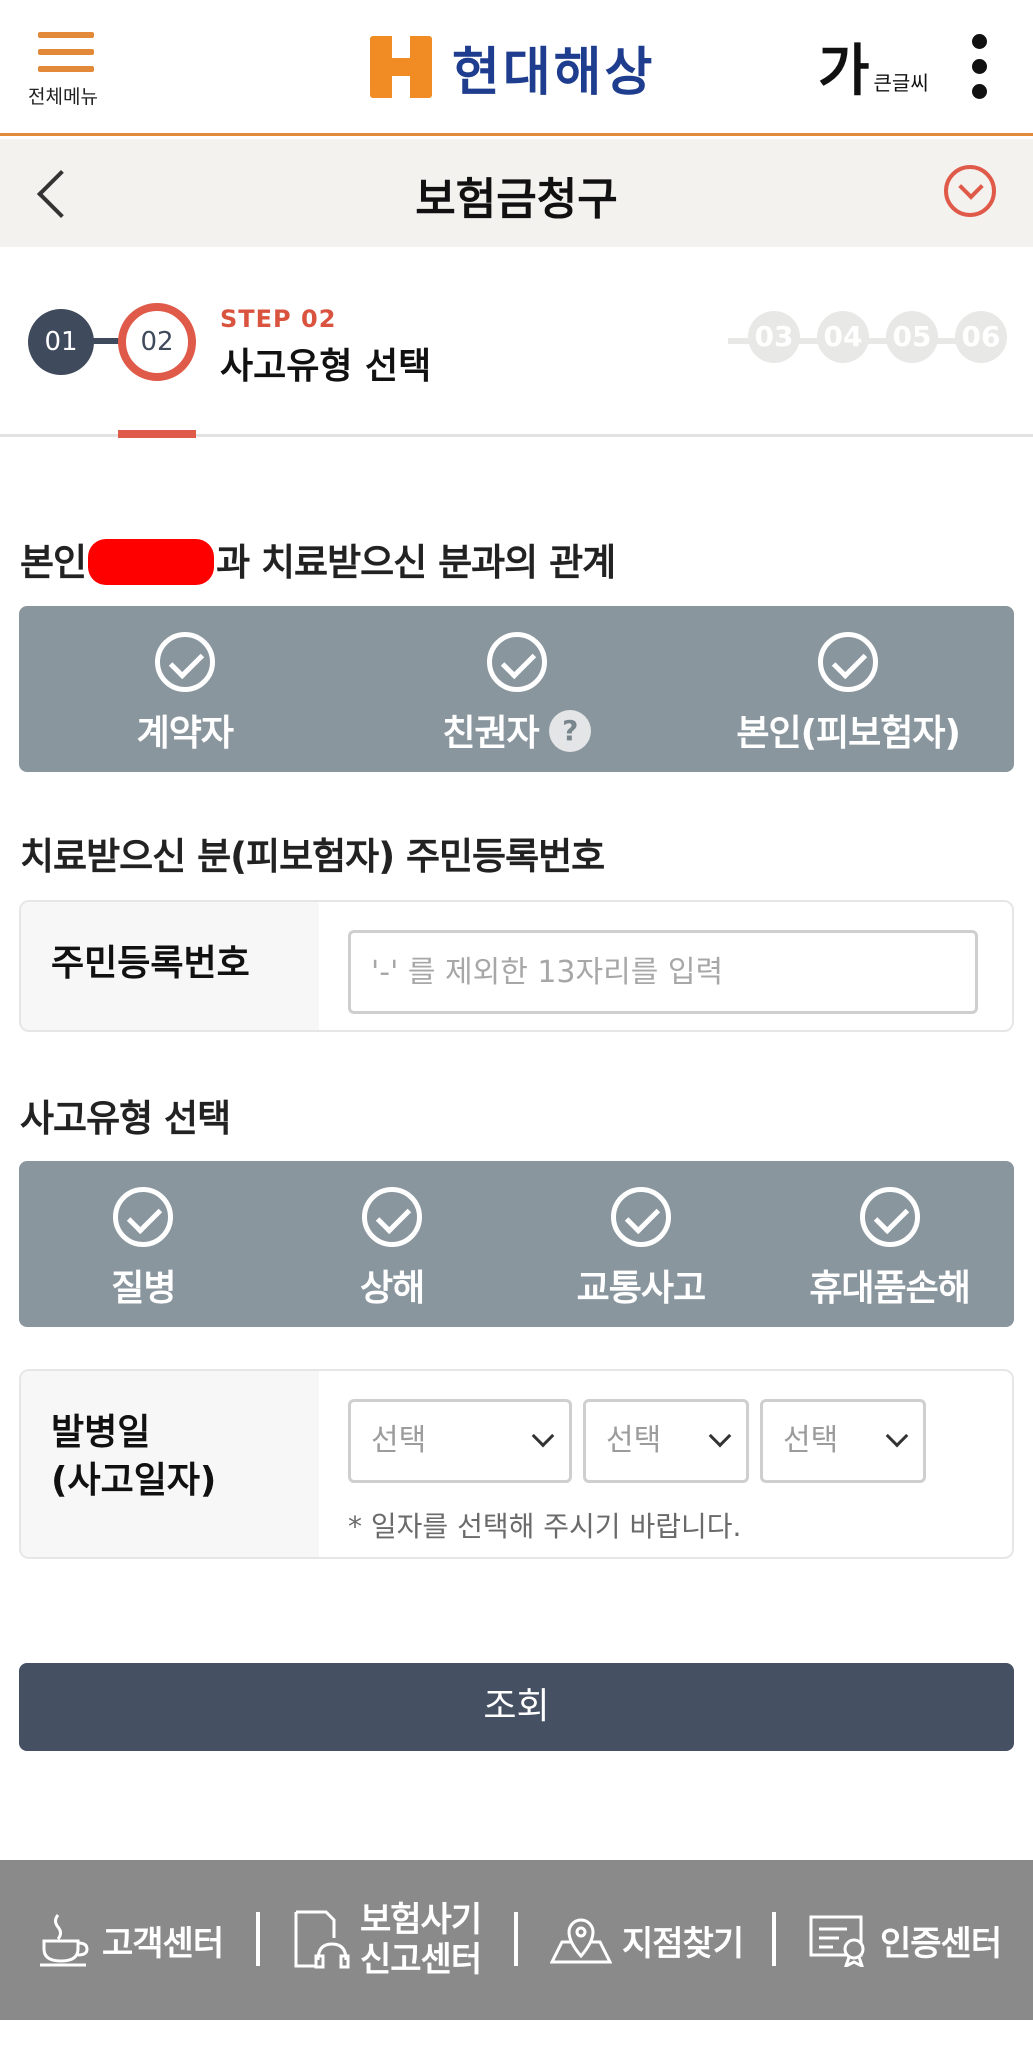  What do you see at coordinates (143, 1288) in the screenshot?
I see `accident-option-label: 질병` at bounding box center [143, 1288].